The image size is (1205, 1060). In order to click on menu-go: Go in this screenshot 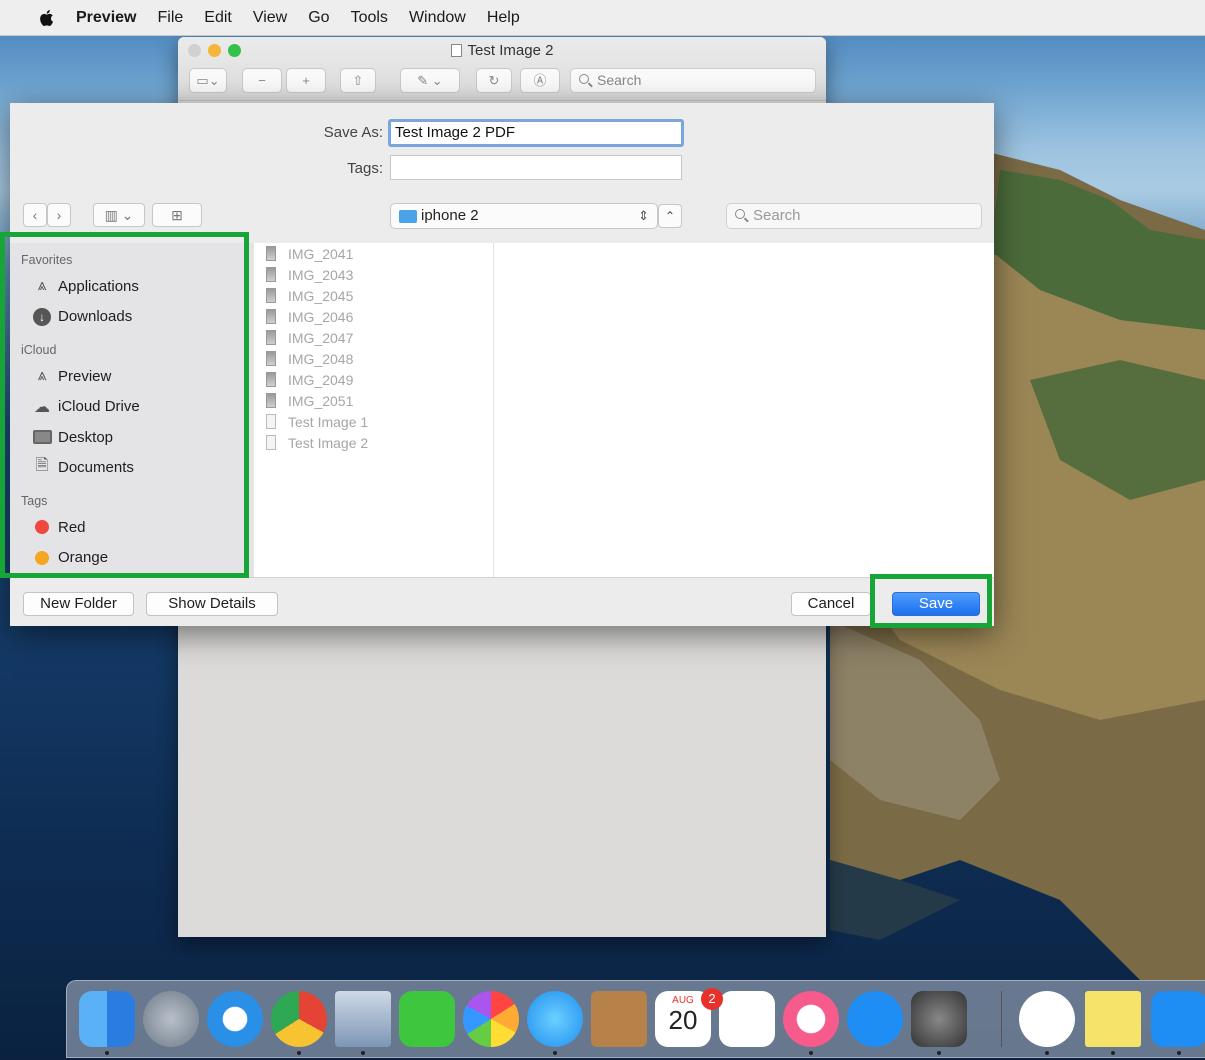, I will do `click(318, 18)`.